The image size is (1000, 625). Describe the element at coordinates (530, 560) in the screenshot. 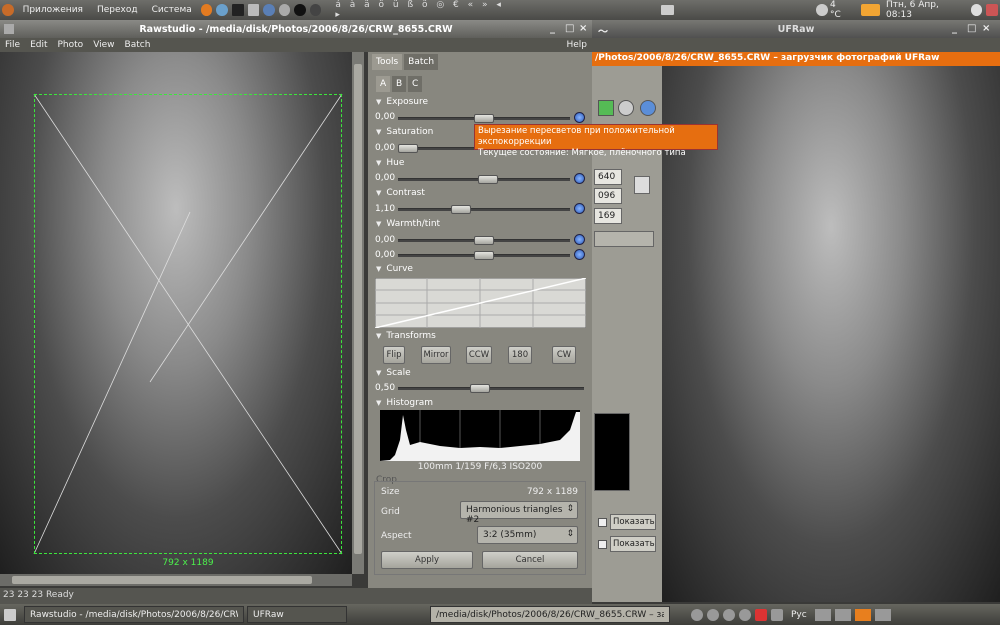

I see `cancel-button: Cancel` at that location.